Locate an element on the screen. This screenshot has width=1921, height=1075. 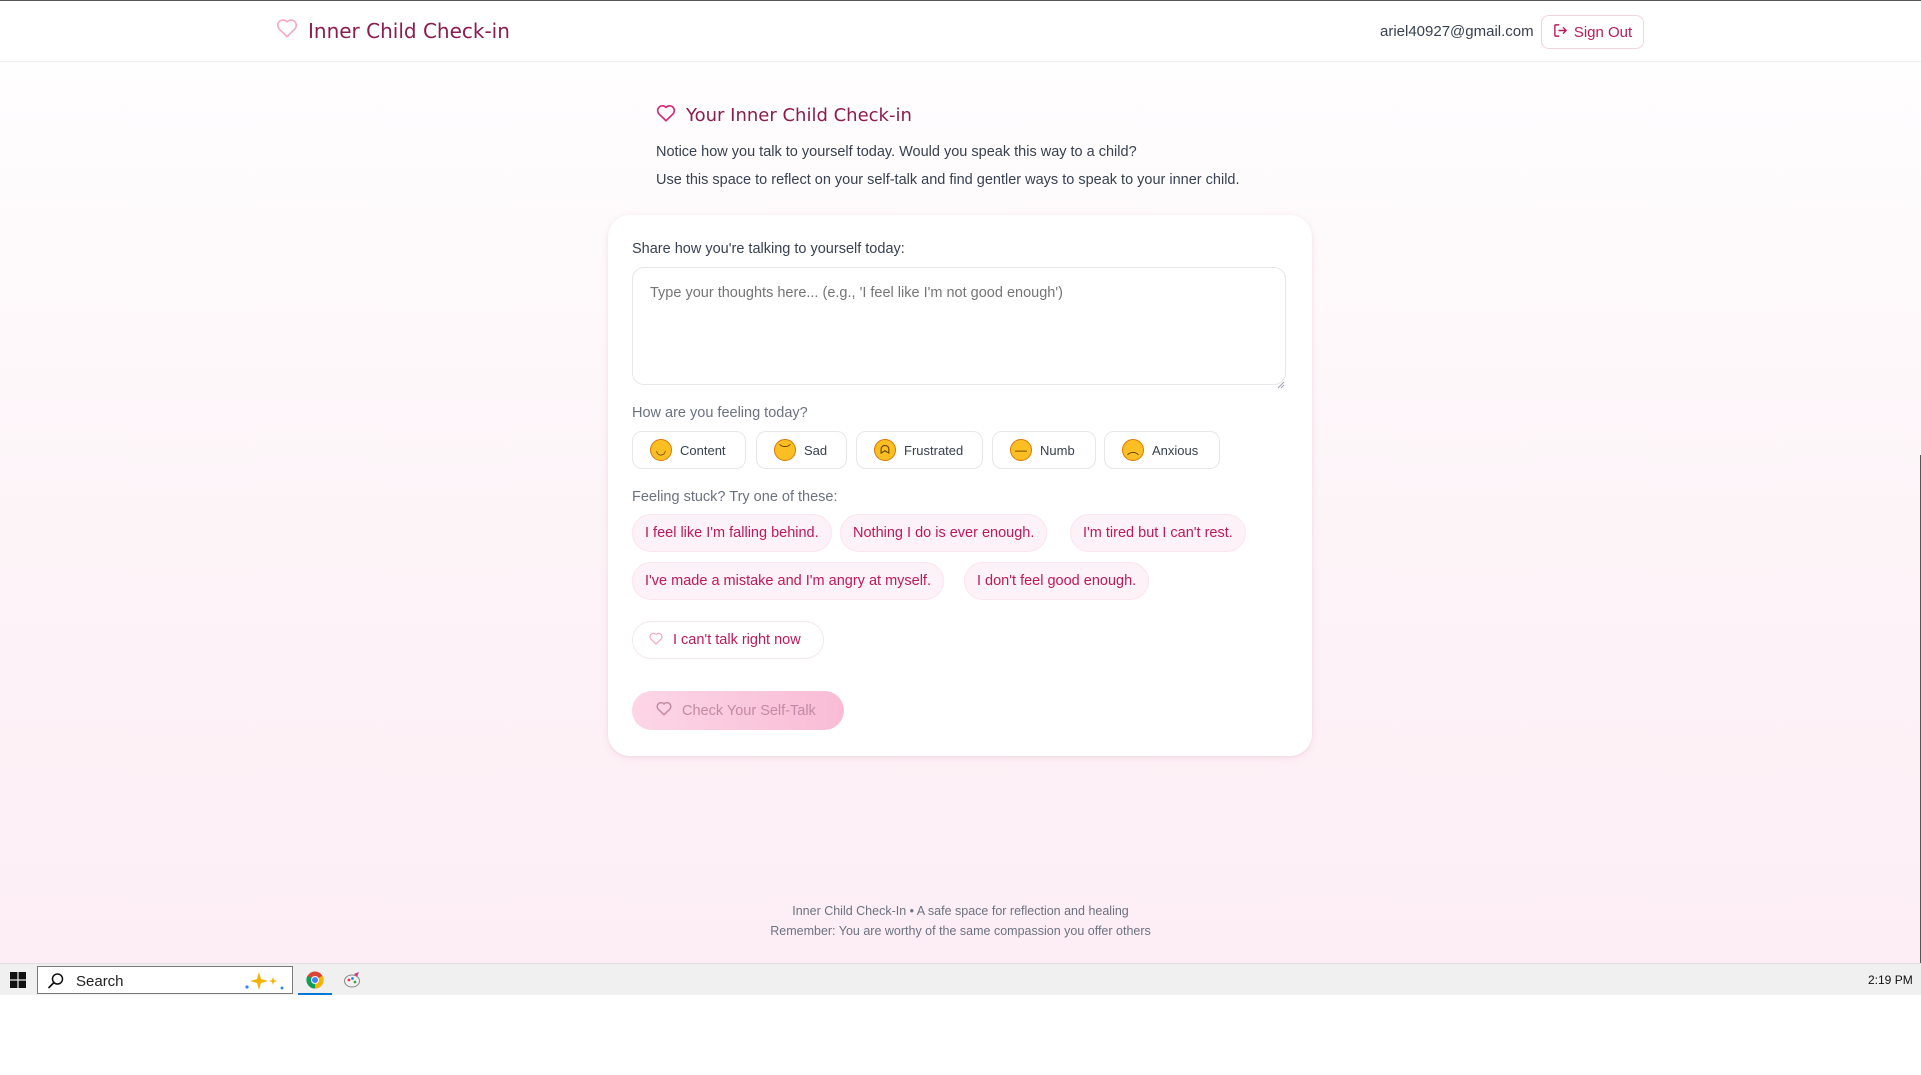
paint-app-icon is located at coordinates (352, 980).